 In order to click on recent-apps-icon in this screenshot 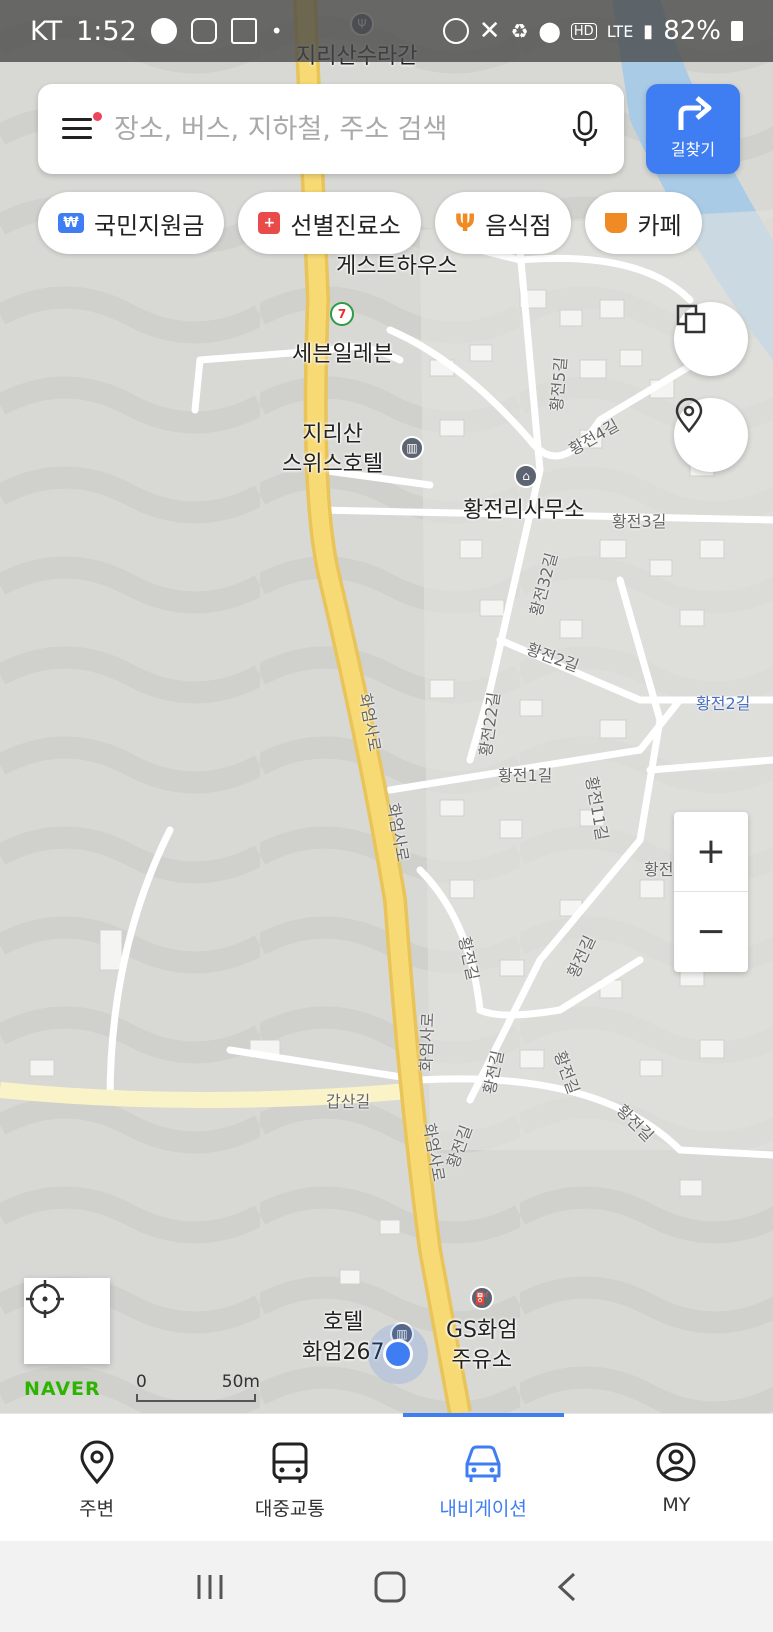, I will do `click(210, 1587)`.